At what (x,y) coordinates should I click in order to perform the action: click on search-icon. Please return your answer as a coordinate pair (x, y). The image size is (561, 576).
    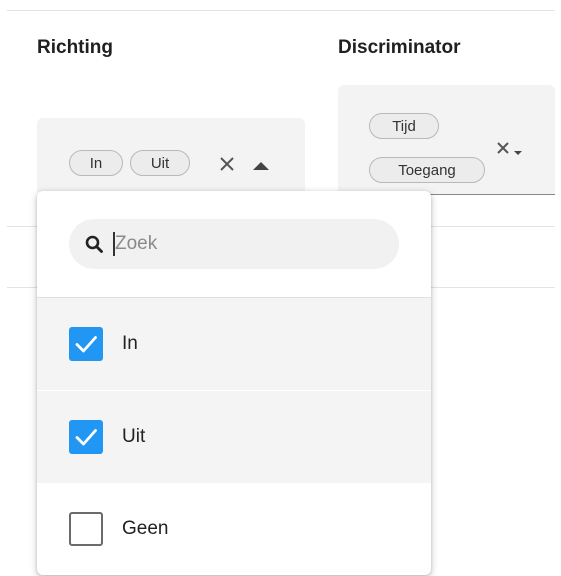
    Looking at the image, I should click on (94, 246).